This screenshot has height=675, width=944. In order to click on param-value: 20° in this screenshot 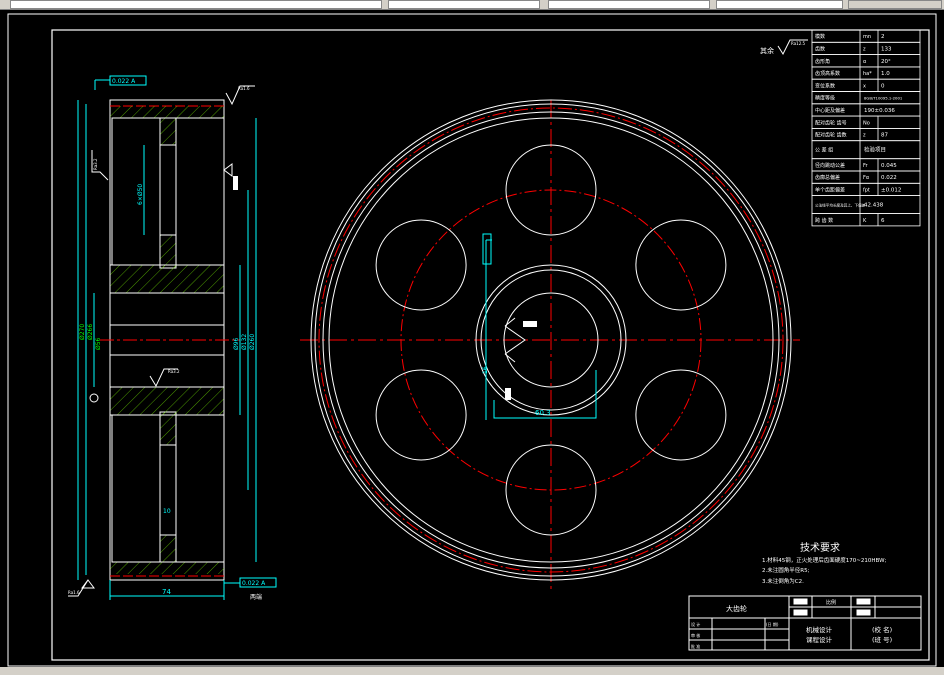, I will do `click(886, 62)`.